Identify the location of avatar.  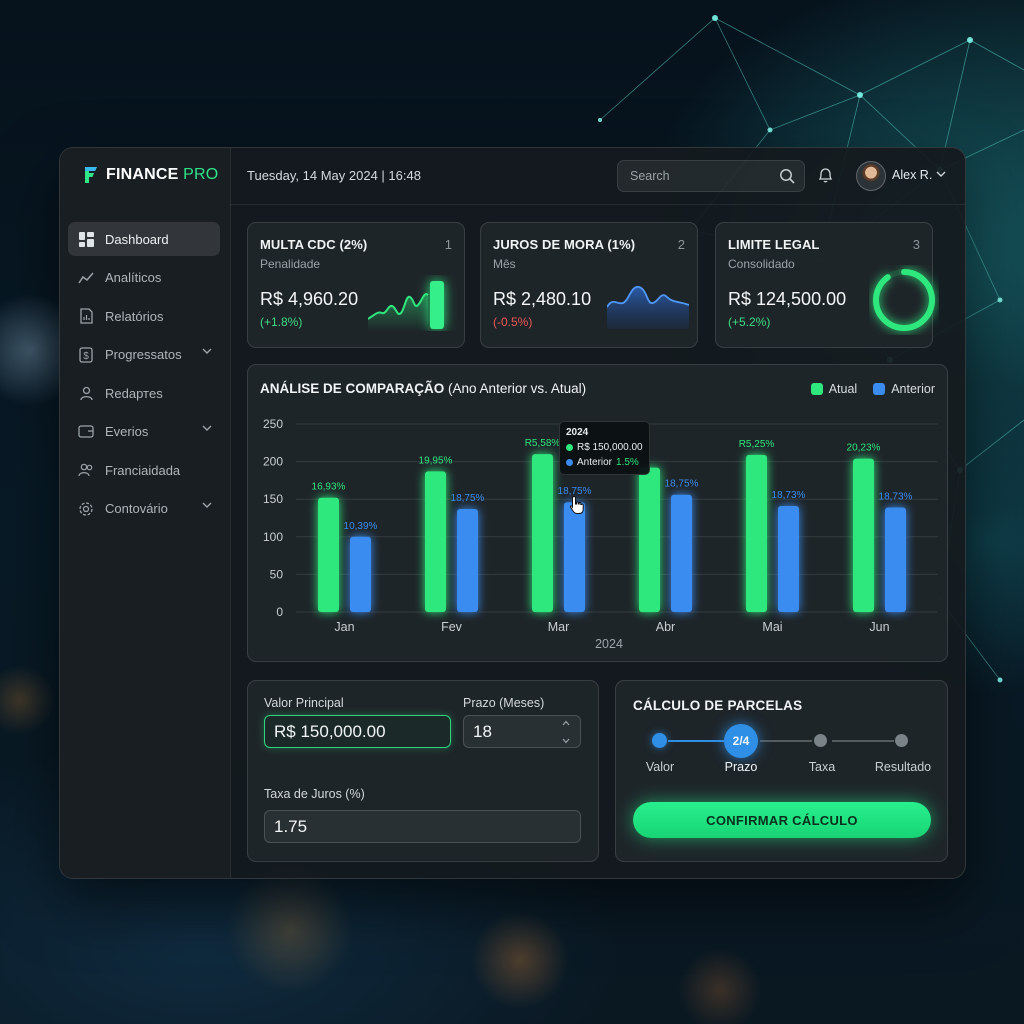
(871, 176).